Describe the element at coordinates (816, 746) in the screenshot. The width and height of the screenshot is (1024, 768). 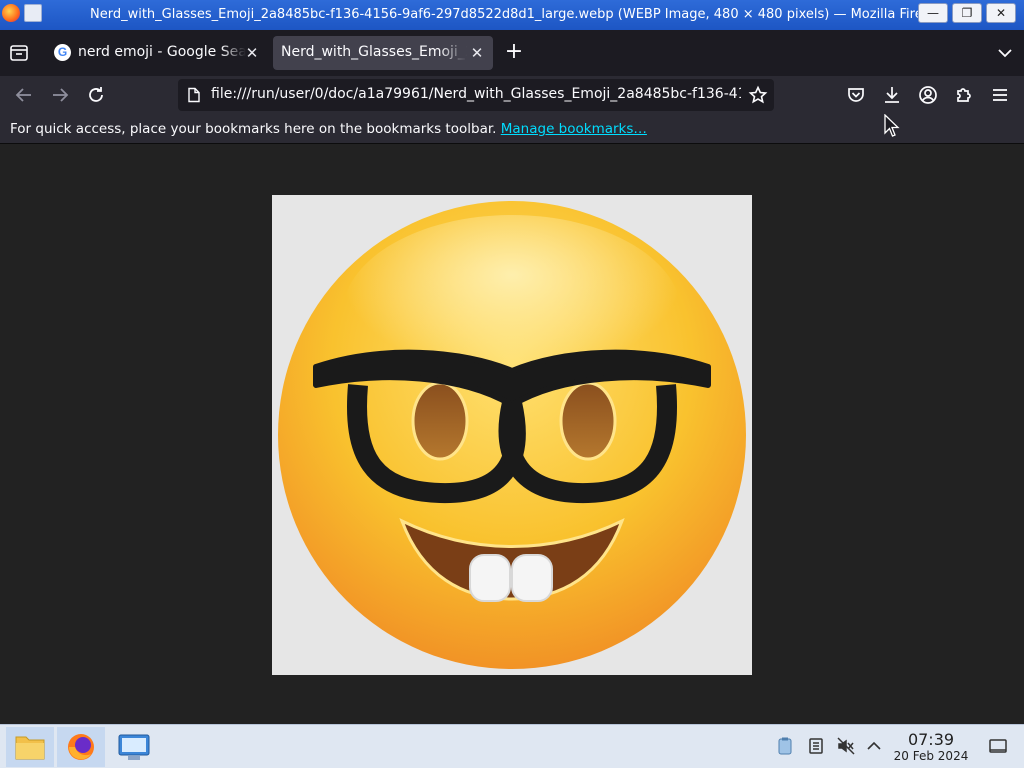
I see `storage-tray-icon` at that location.